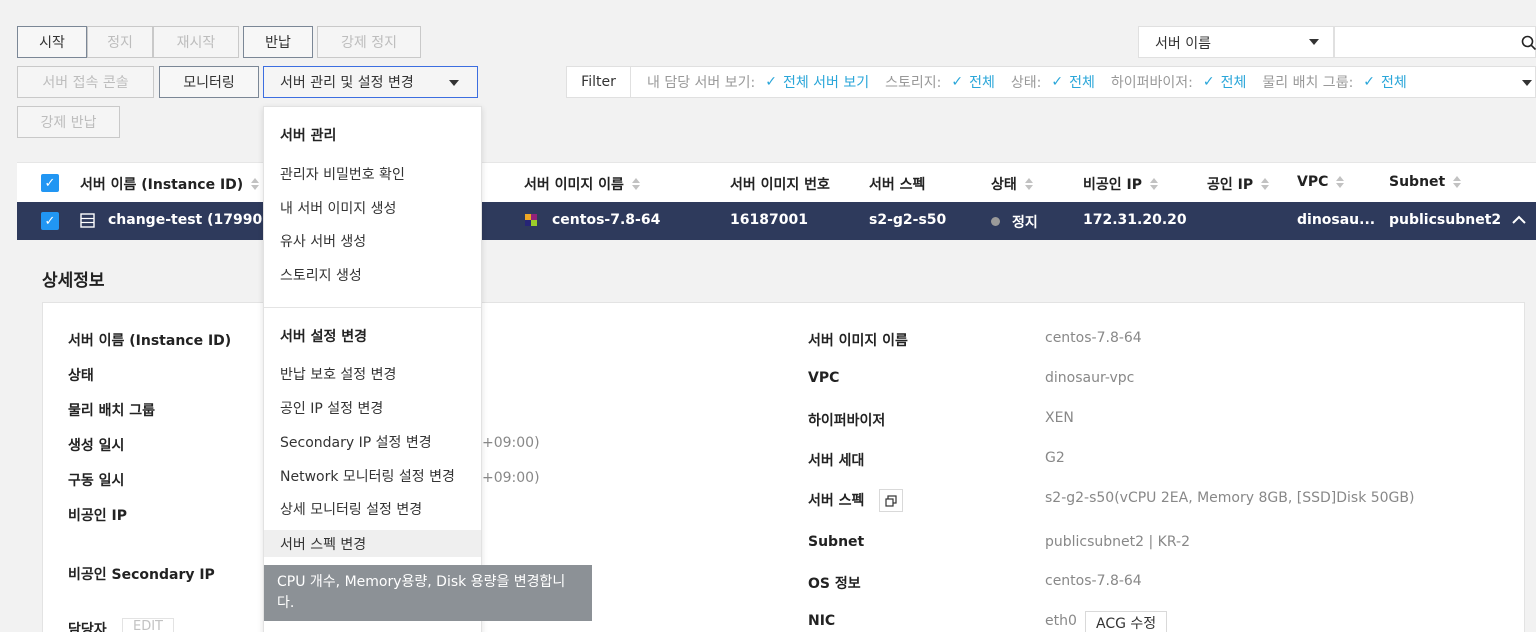 This screenshot has width=1536, height=632. Describe the element at coordinates (780, 185) in the screenshot. I see `col-image-number: 서버 이미지 번호` at that location.